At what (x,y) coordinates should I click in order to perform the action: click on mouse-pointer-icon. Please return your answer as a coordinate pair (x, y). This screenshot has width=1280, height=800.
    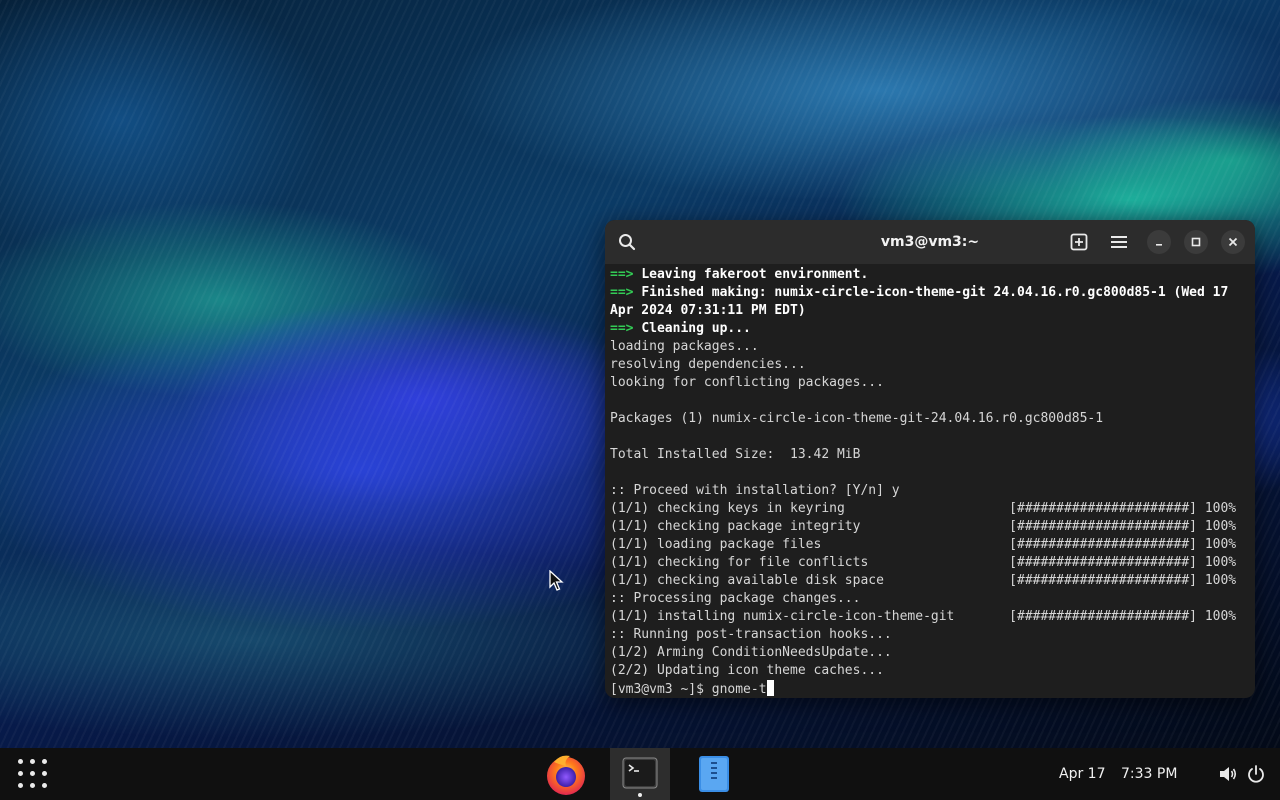
    Looking at the image, I should click on (556, 580).